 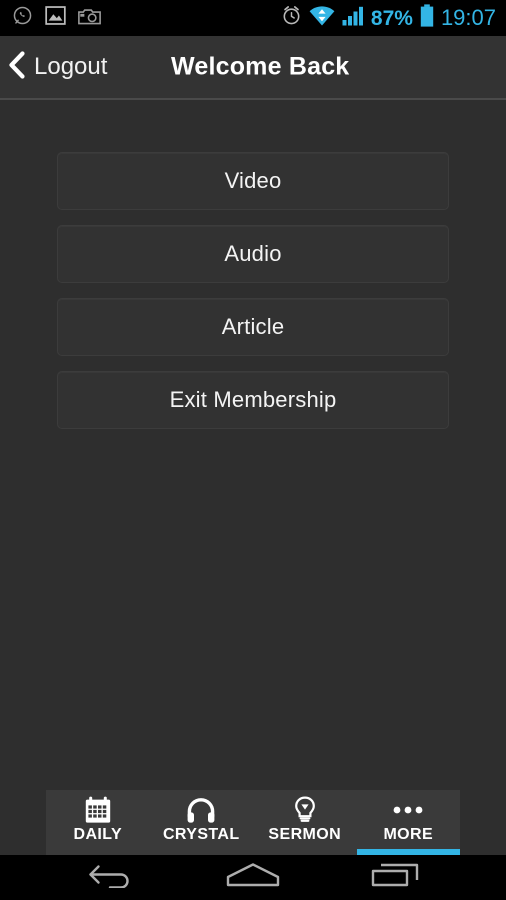 I want to click on video-button-label: Video, so click(x=253, y=180).